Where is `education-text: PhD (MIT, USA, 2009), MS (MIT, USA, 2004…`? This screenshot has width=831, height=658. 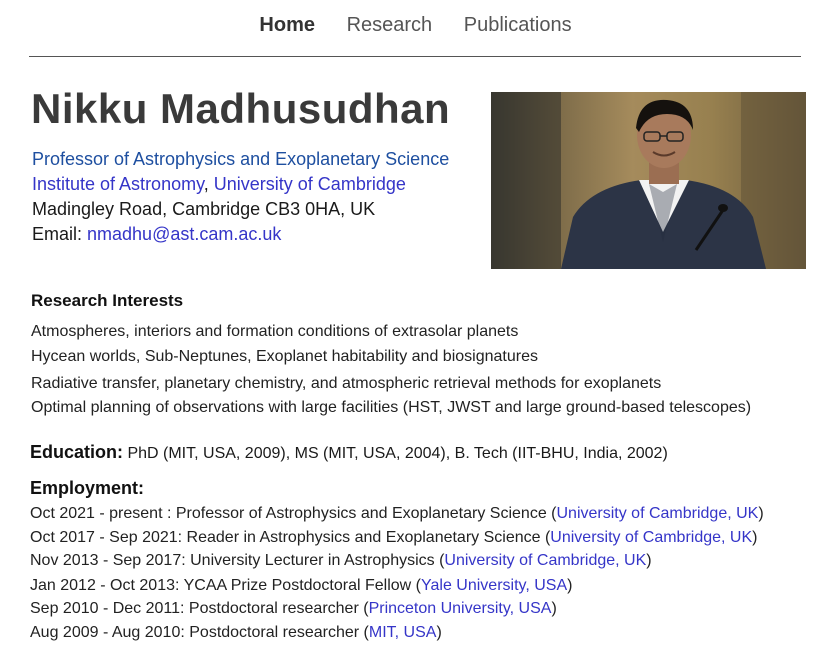
education-text: PhD (MIT, USA, 2009), MS (MIT, USA, 2004… is located at coordinates (395, 453).